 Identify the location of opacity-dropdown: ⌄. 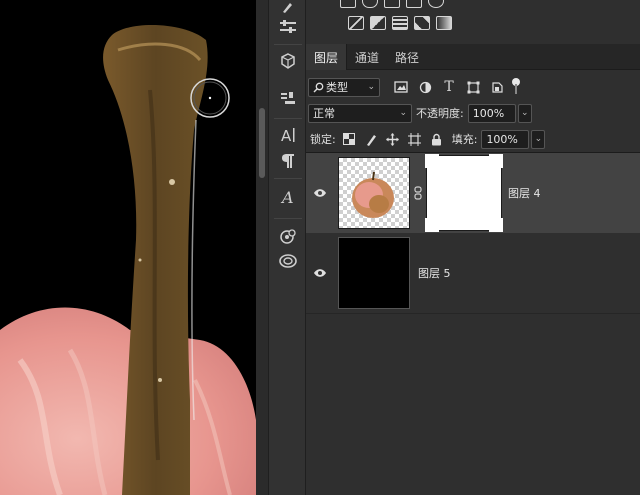
(524, 113).